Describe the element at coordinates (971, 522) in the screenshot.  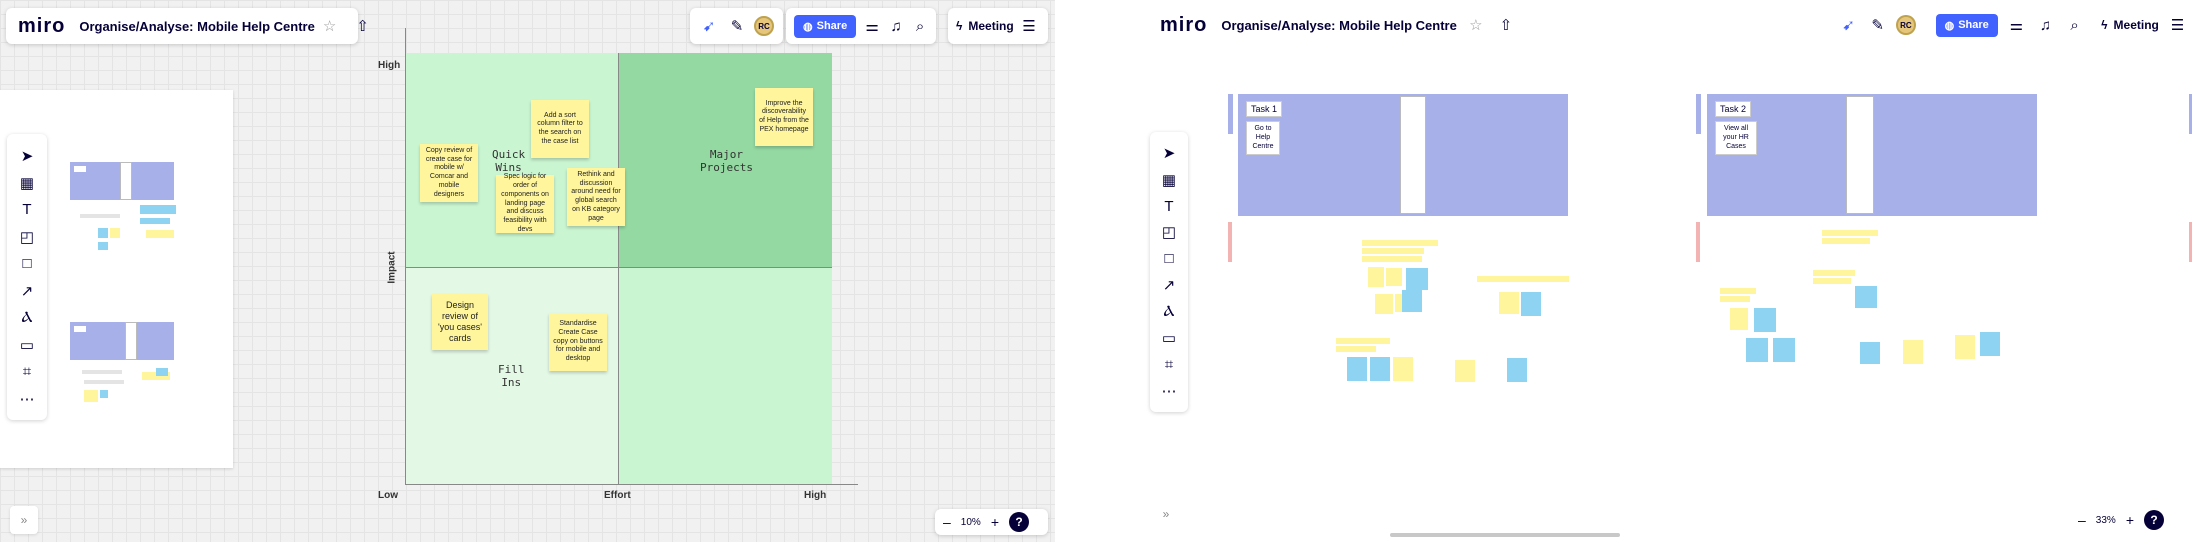
I see `zoom-level: 10%` at that location.